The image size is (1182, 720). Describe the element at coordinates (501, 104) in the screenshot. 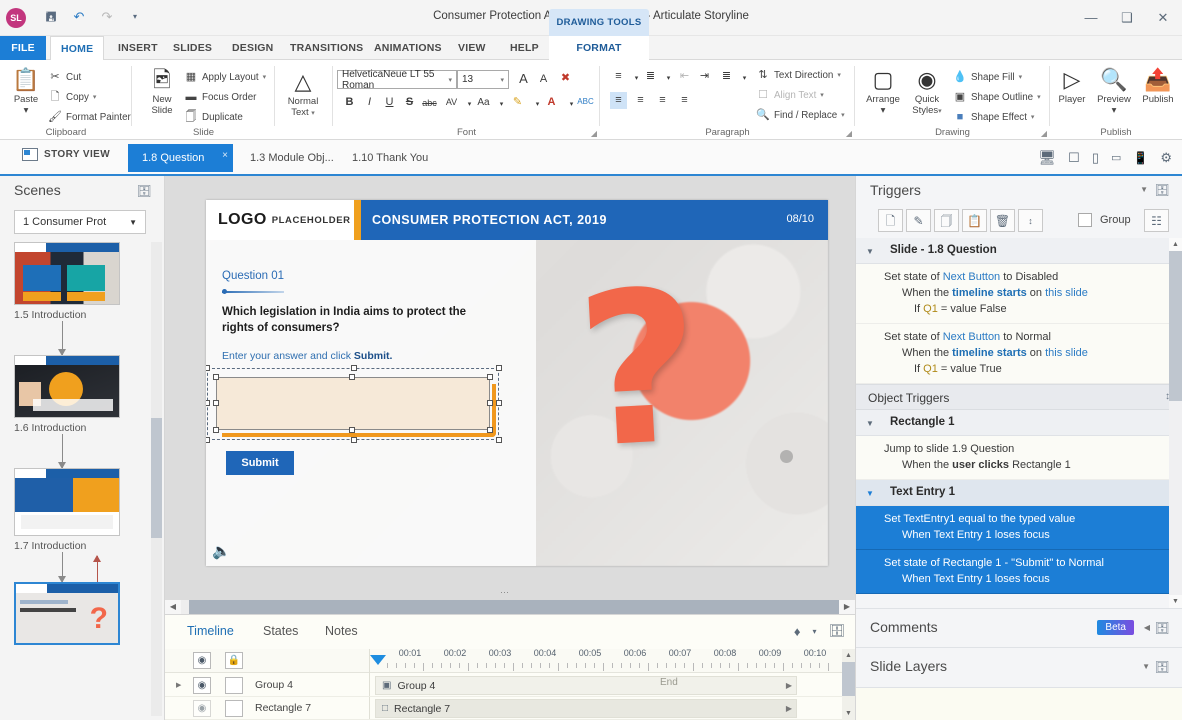

I see `change-case-caret-icon: ▾` at that location.